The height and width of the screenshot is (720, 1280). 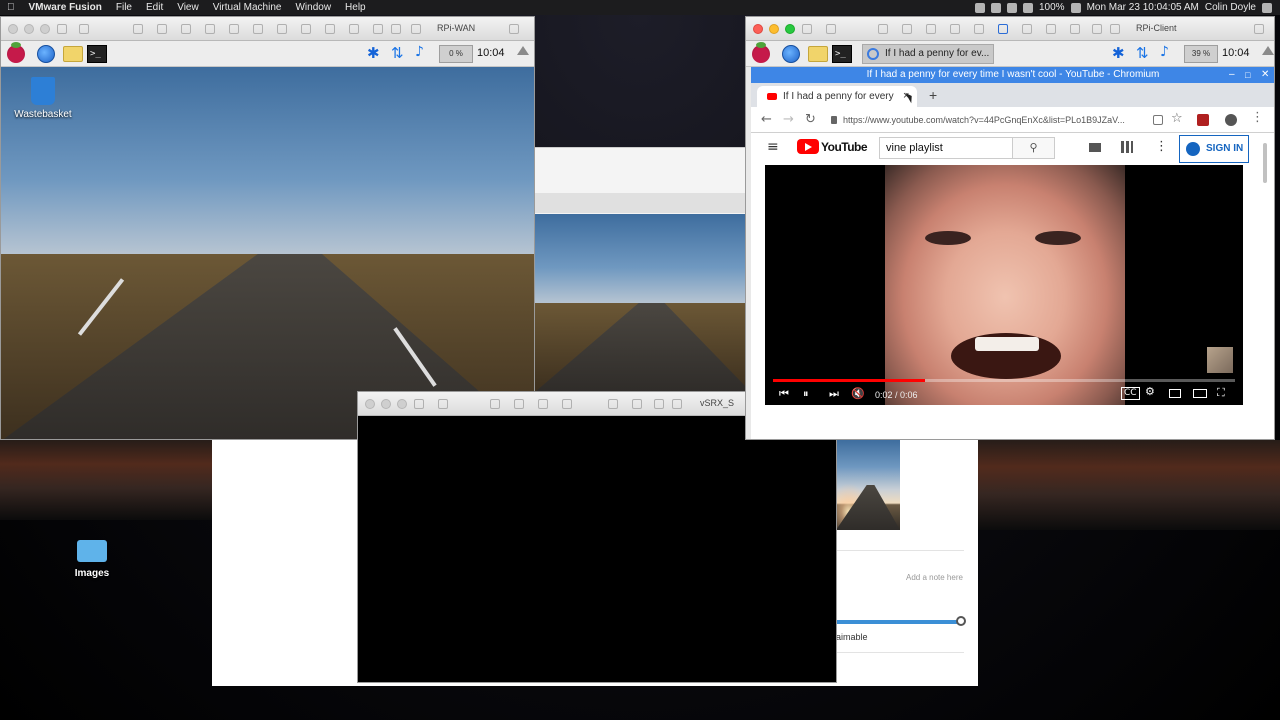 What do you see at coordinates (1034, 148) in the screenshot?
I see `search-button: ⚲` at bounding box center [1034, 148].